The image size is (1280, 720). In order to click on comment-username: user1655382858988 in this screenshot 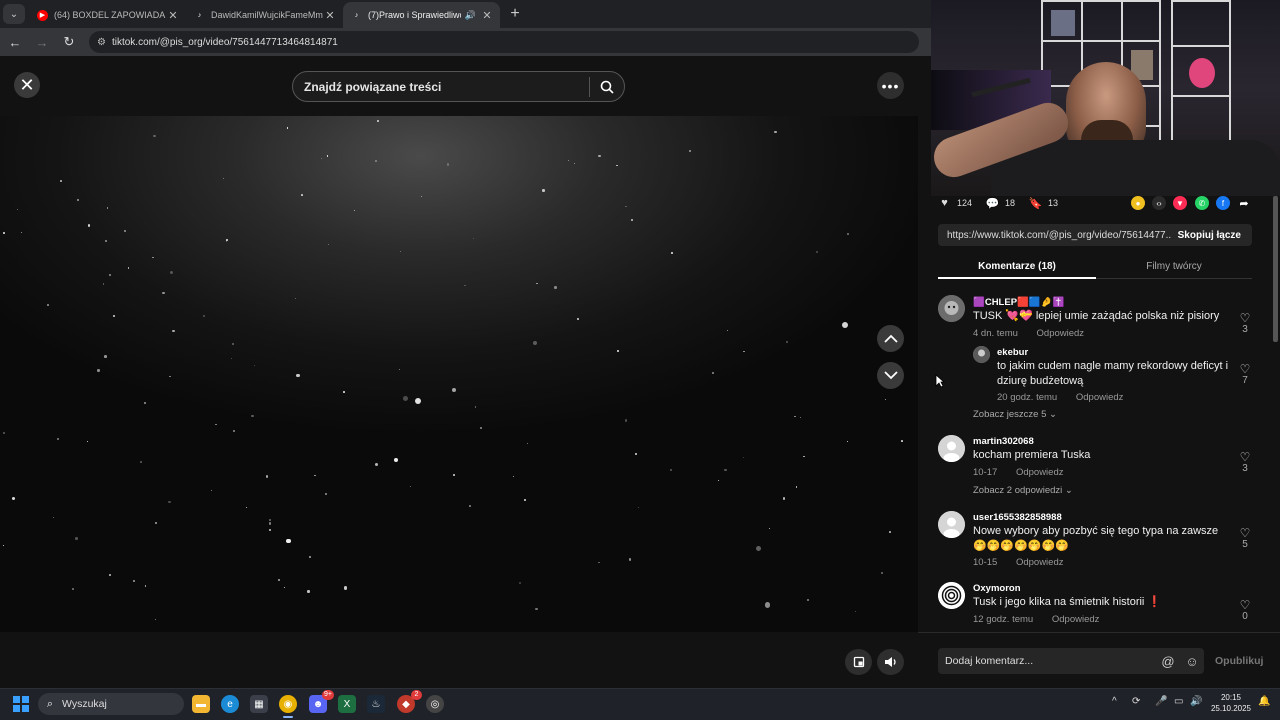, I will do `click(1017, 517)`.